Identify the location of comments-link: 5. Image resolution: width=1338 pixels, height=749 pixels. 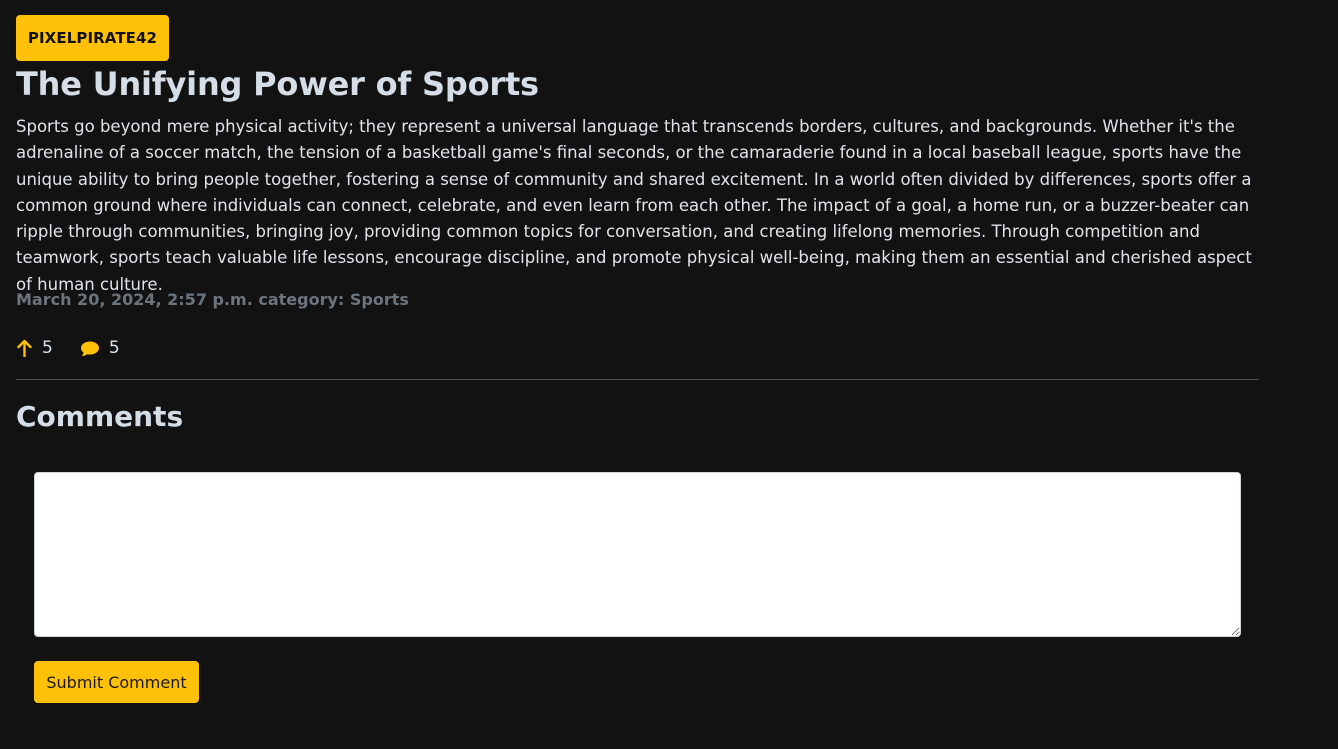
(100, 348).